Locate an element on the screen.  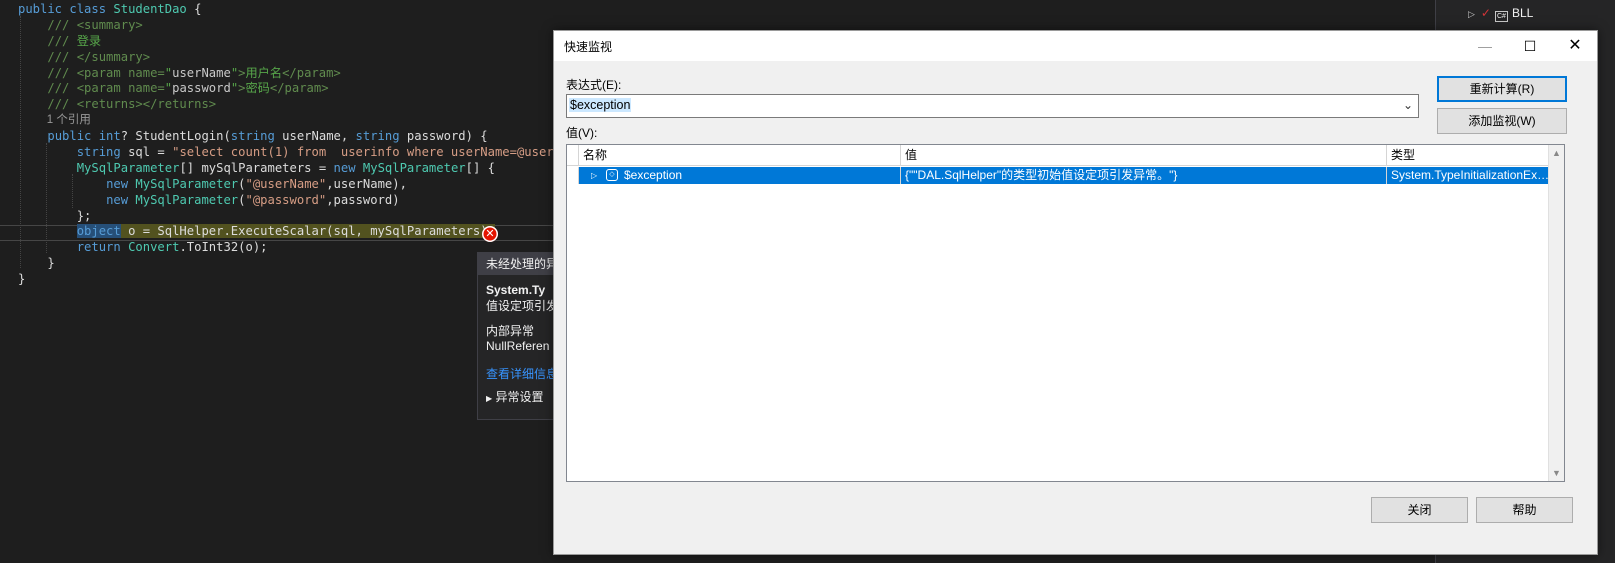
help-button: 帮助 is located at coordinates (1524, 510).